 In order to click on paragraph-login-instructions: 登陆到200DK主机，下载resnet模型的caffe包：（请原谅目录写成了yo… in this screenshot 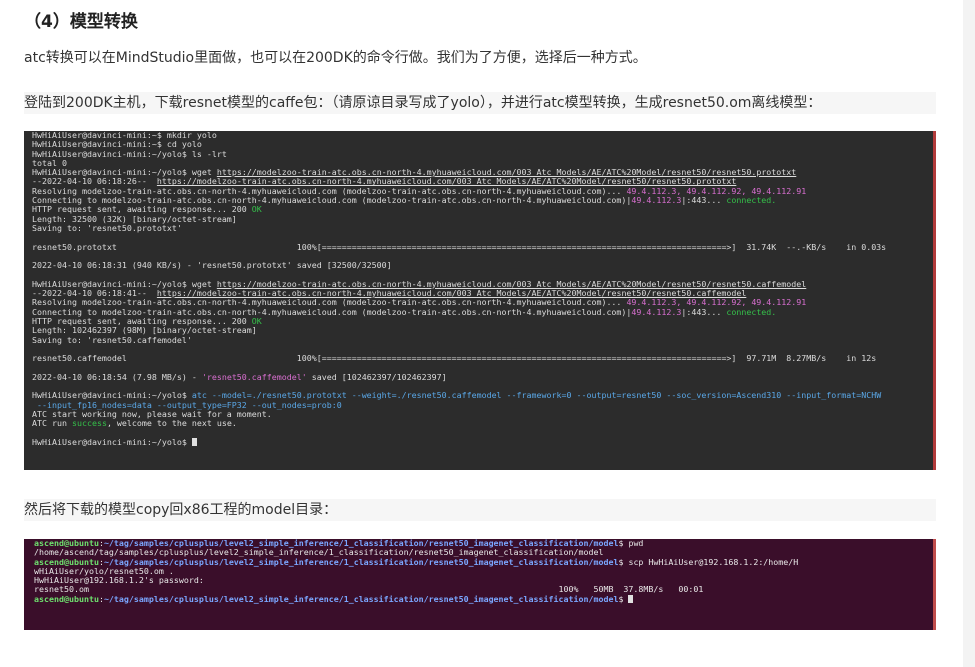, I will do `click(480, 103)`.